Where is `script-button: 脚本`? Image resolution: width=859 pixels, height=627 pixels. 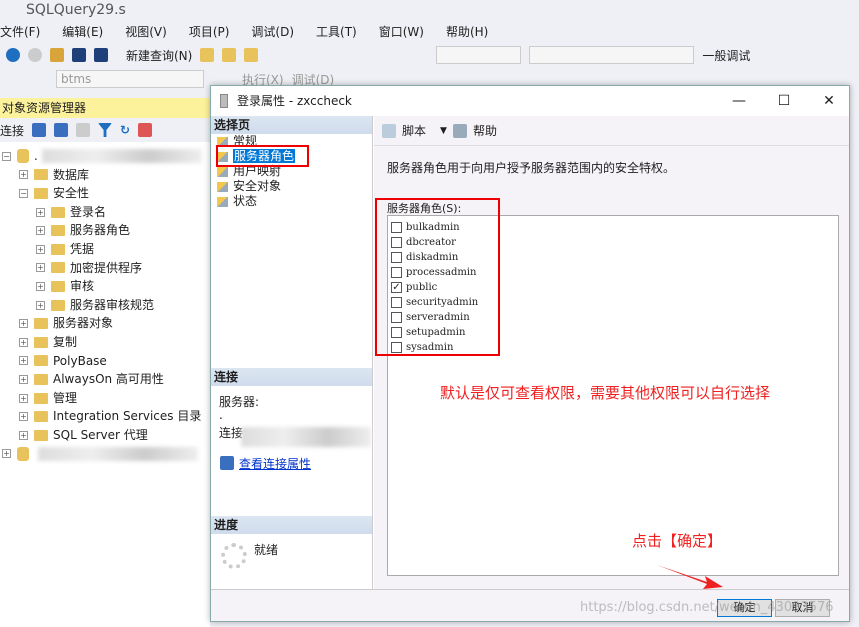 script-button: 脚本 is located at coordinates (414, 130).